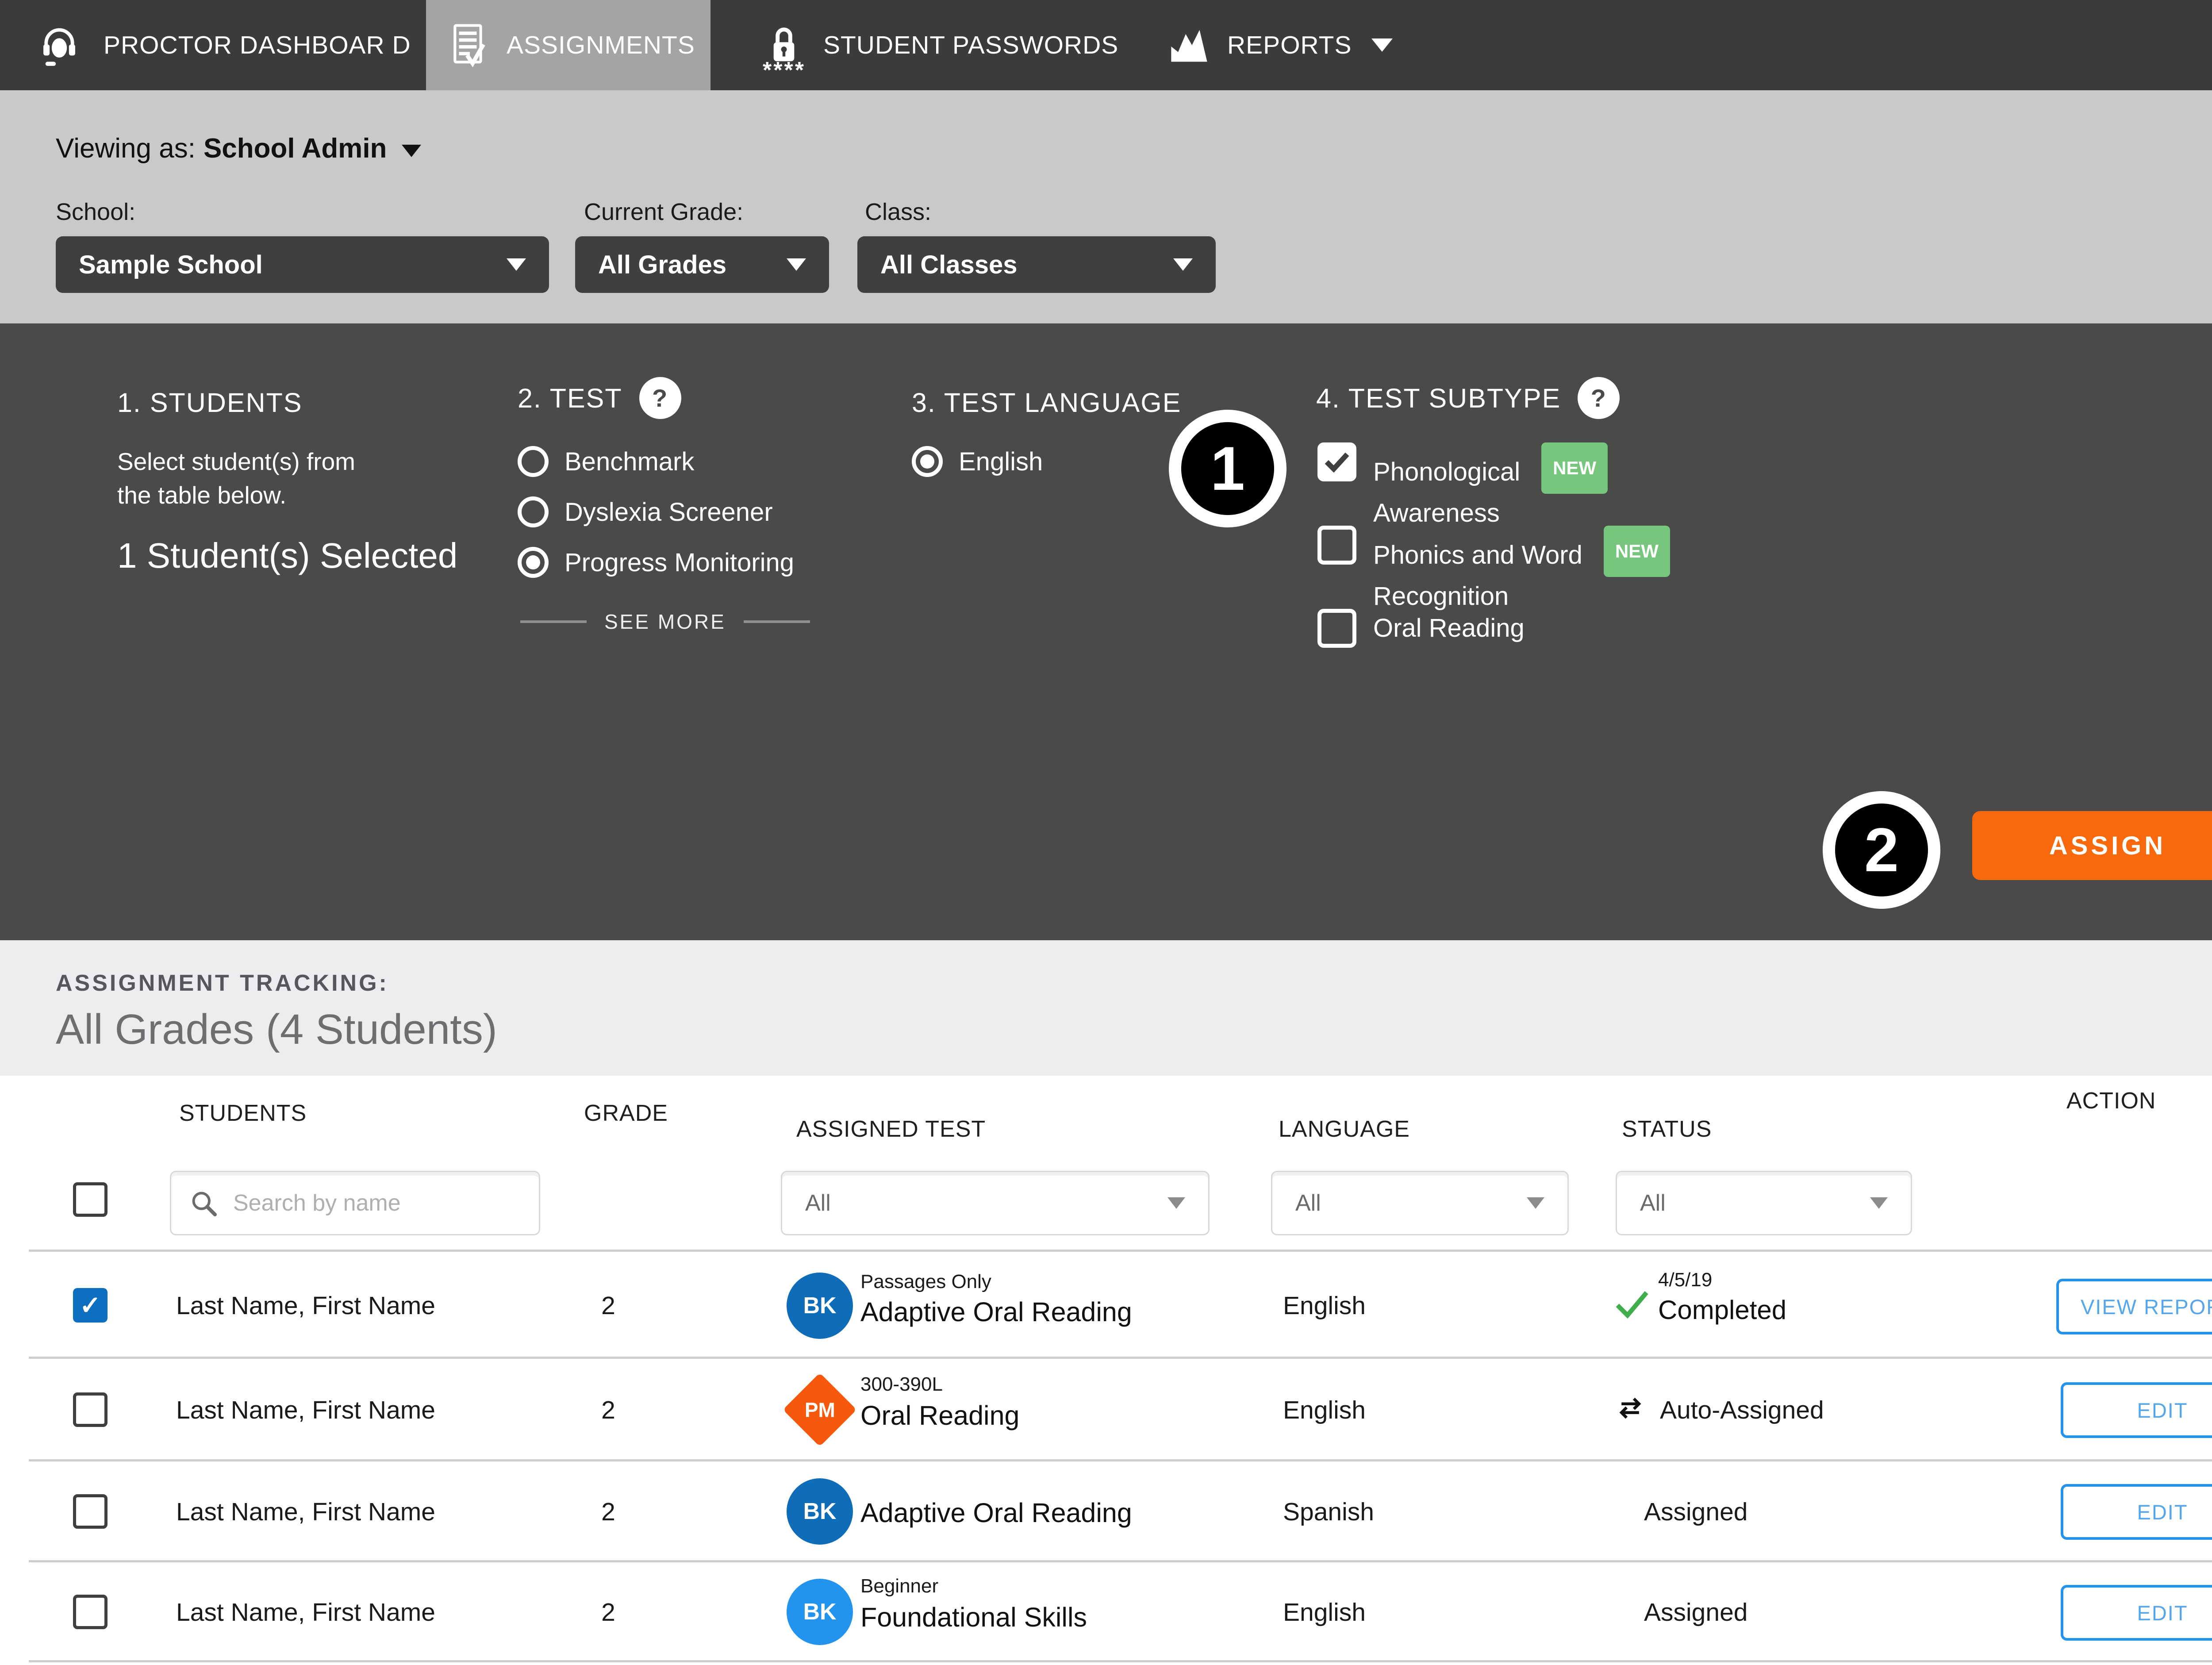  What do you see at coordinates (601, 45) in the screenshot?
I see `tab-label: ASSIGNMENTS` at bounding box center [601, 45].